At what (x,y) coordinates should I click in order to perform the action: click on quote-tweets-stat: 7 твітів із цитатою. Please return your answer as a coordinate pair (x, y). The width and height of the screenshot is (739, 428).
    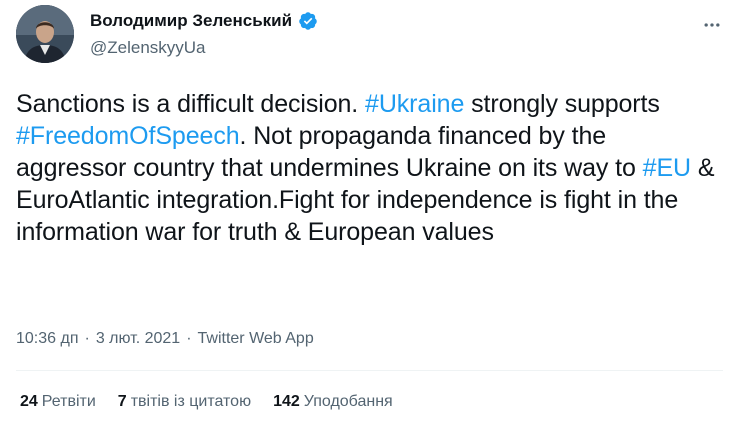
    Looking at the image, I should click on (184, 402).